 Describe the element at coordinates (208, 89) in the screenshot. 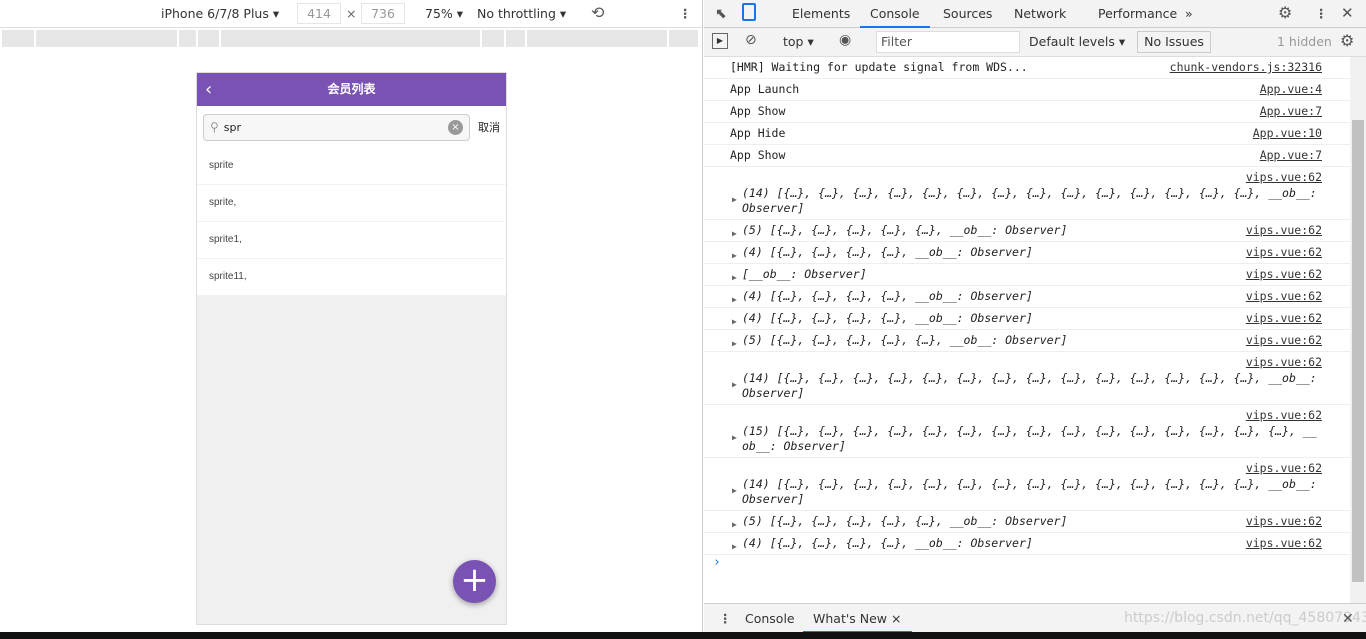

I see `back-icon: ‹` at that location.